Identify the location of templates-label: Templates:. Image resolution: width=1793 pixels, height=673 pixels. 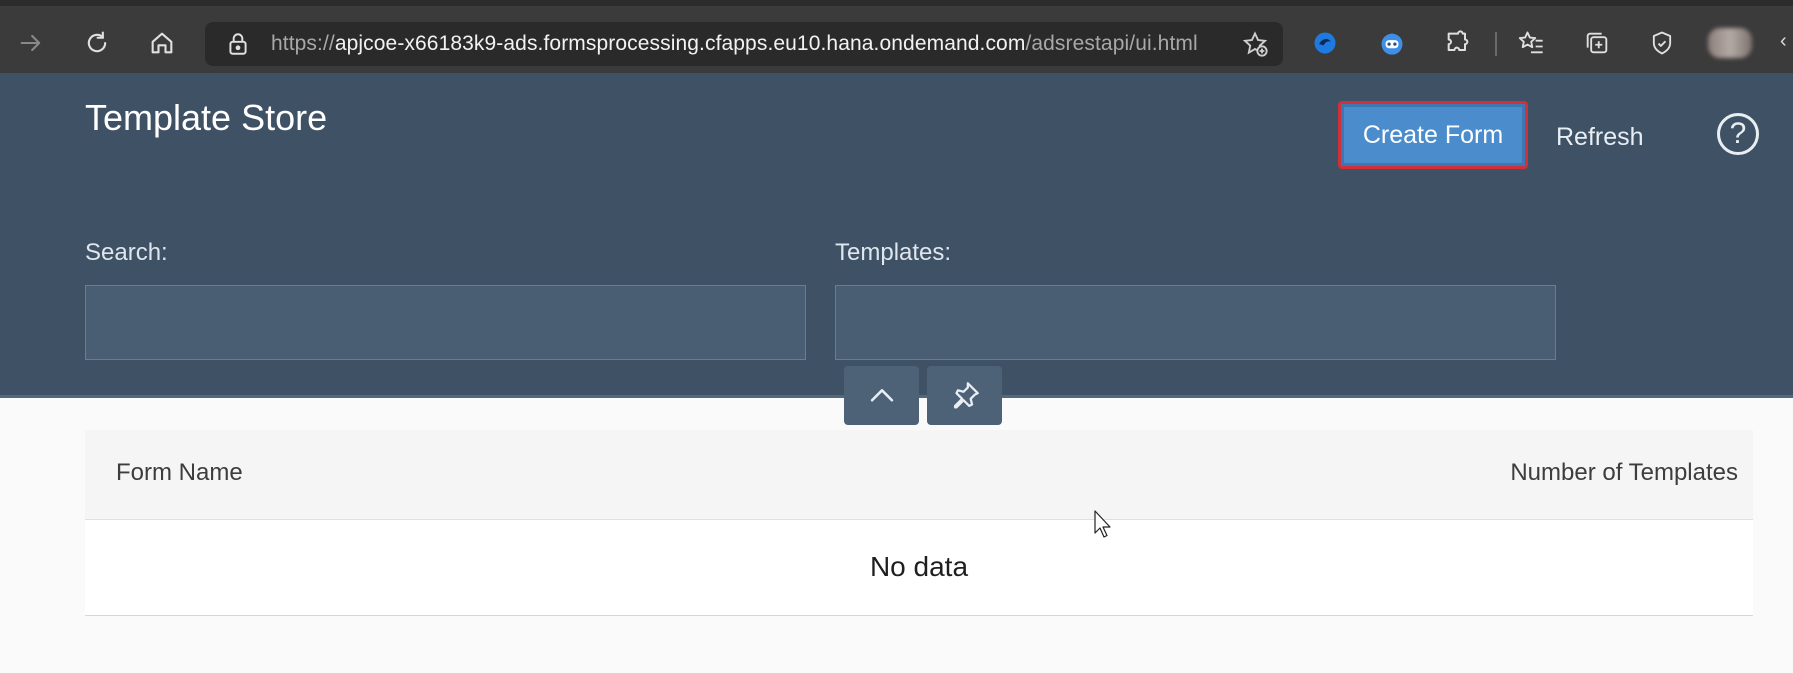
(893, 252).